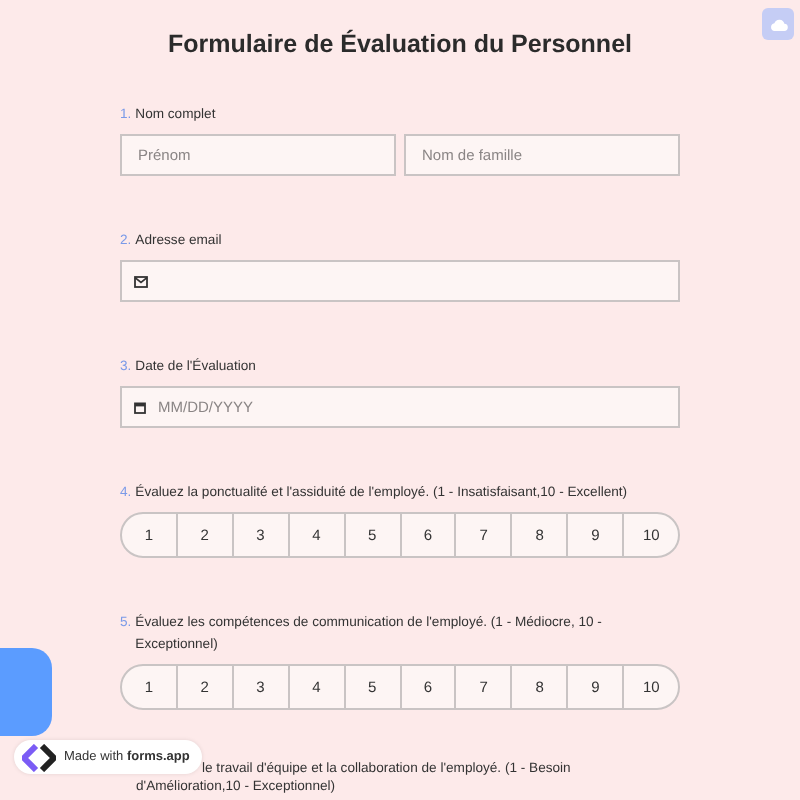  What do you see at coordinates (400, 281) in the screenshot?
I see `email-field` at bounding box center [400, 281].